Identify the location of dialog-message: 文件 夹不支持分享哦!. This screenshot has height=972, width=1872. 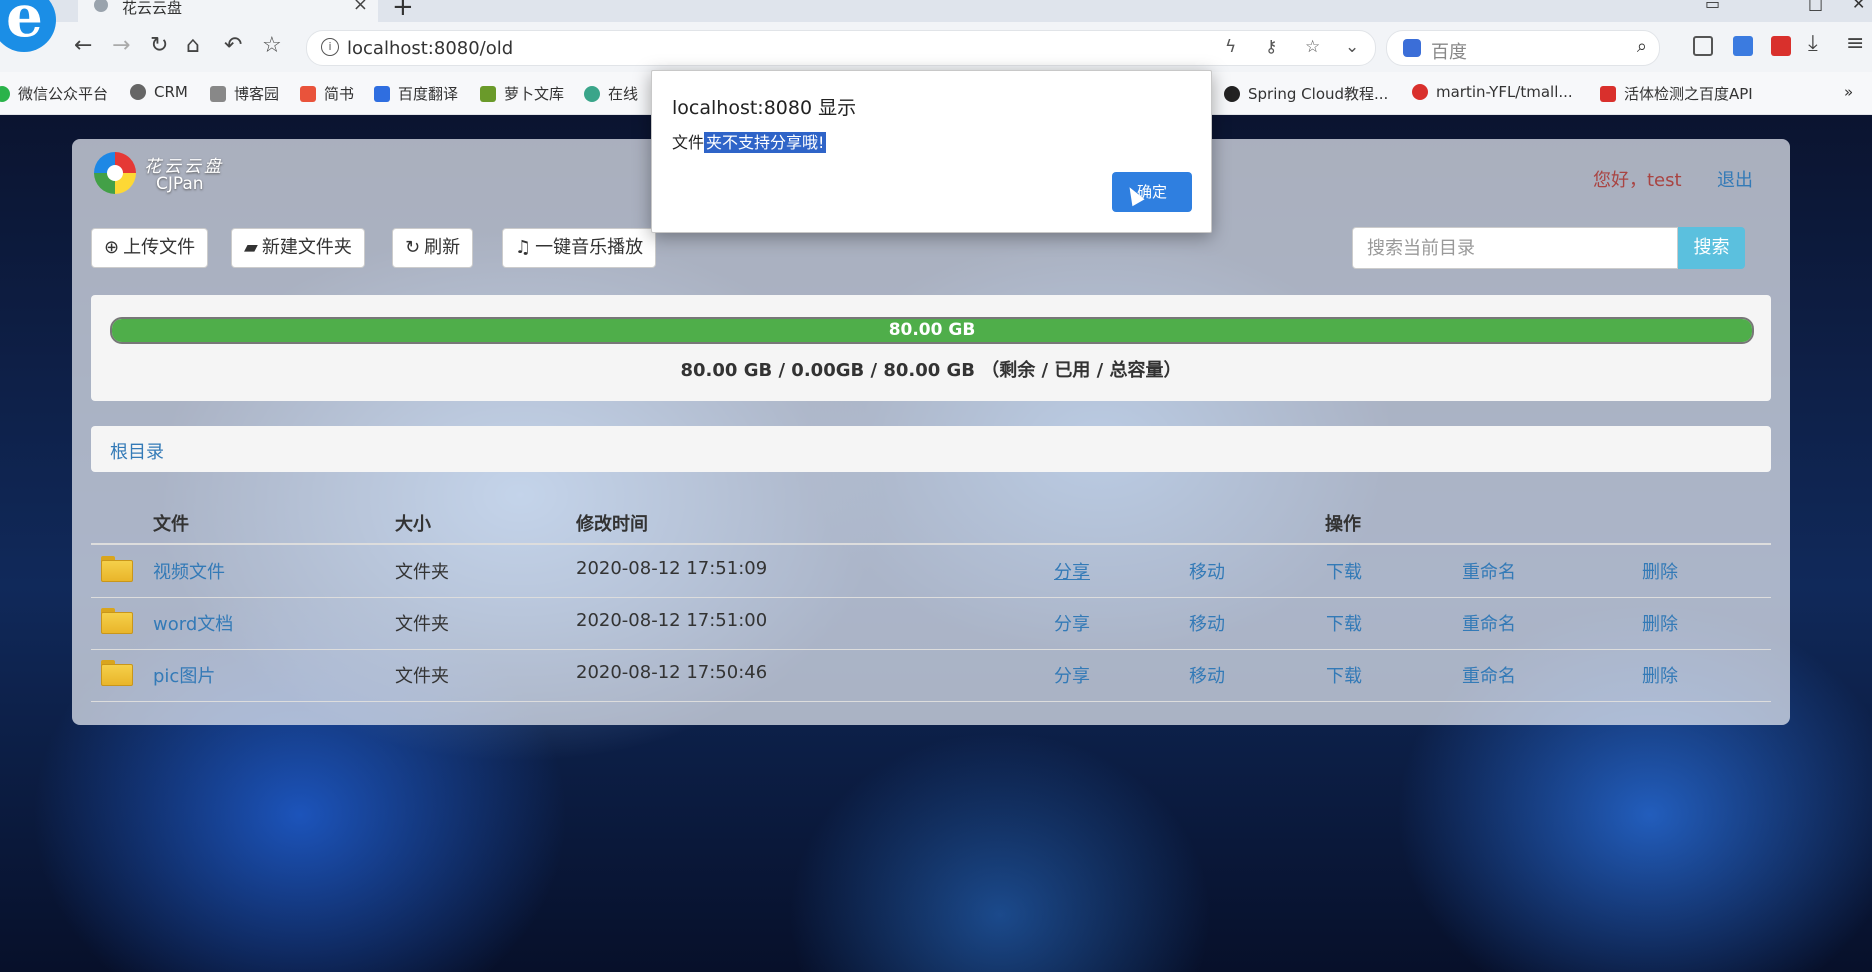
(749, 141).